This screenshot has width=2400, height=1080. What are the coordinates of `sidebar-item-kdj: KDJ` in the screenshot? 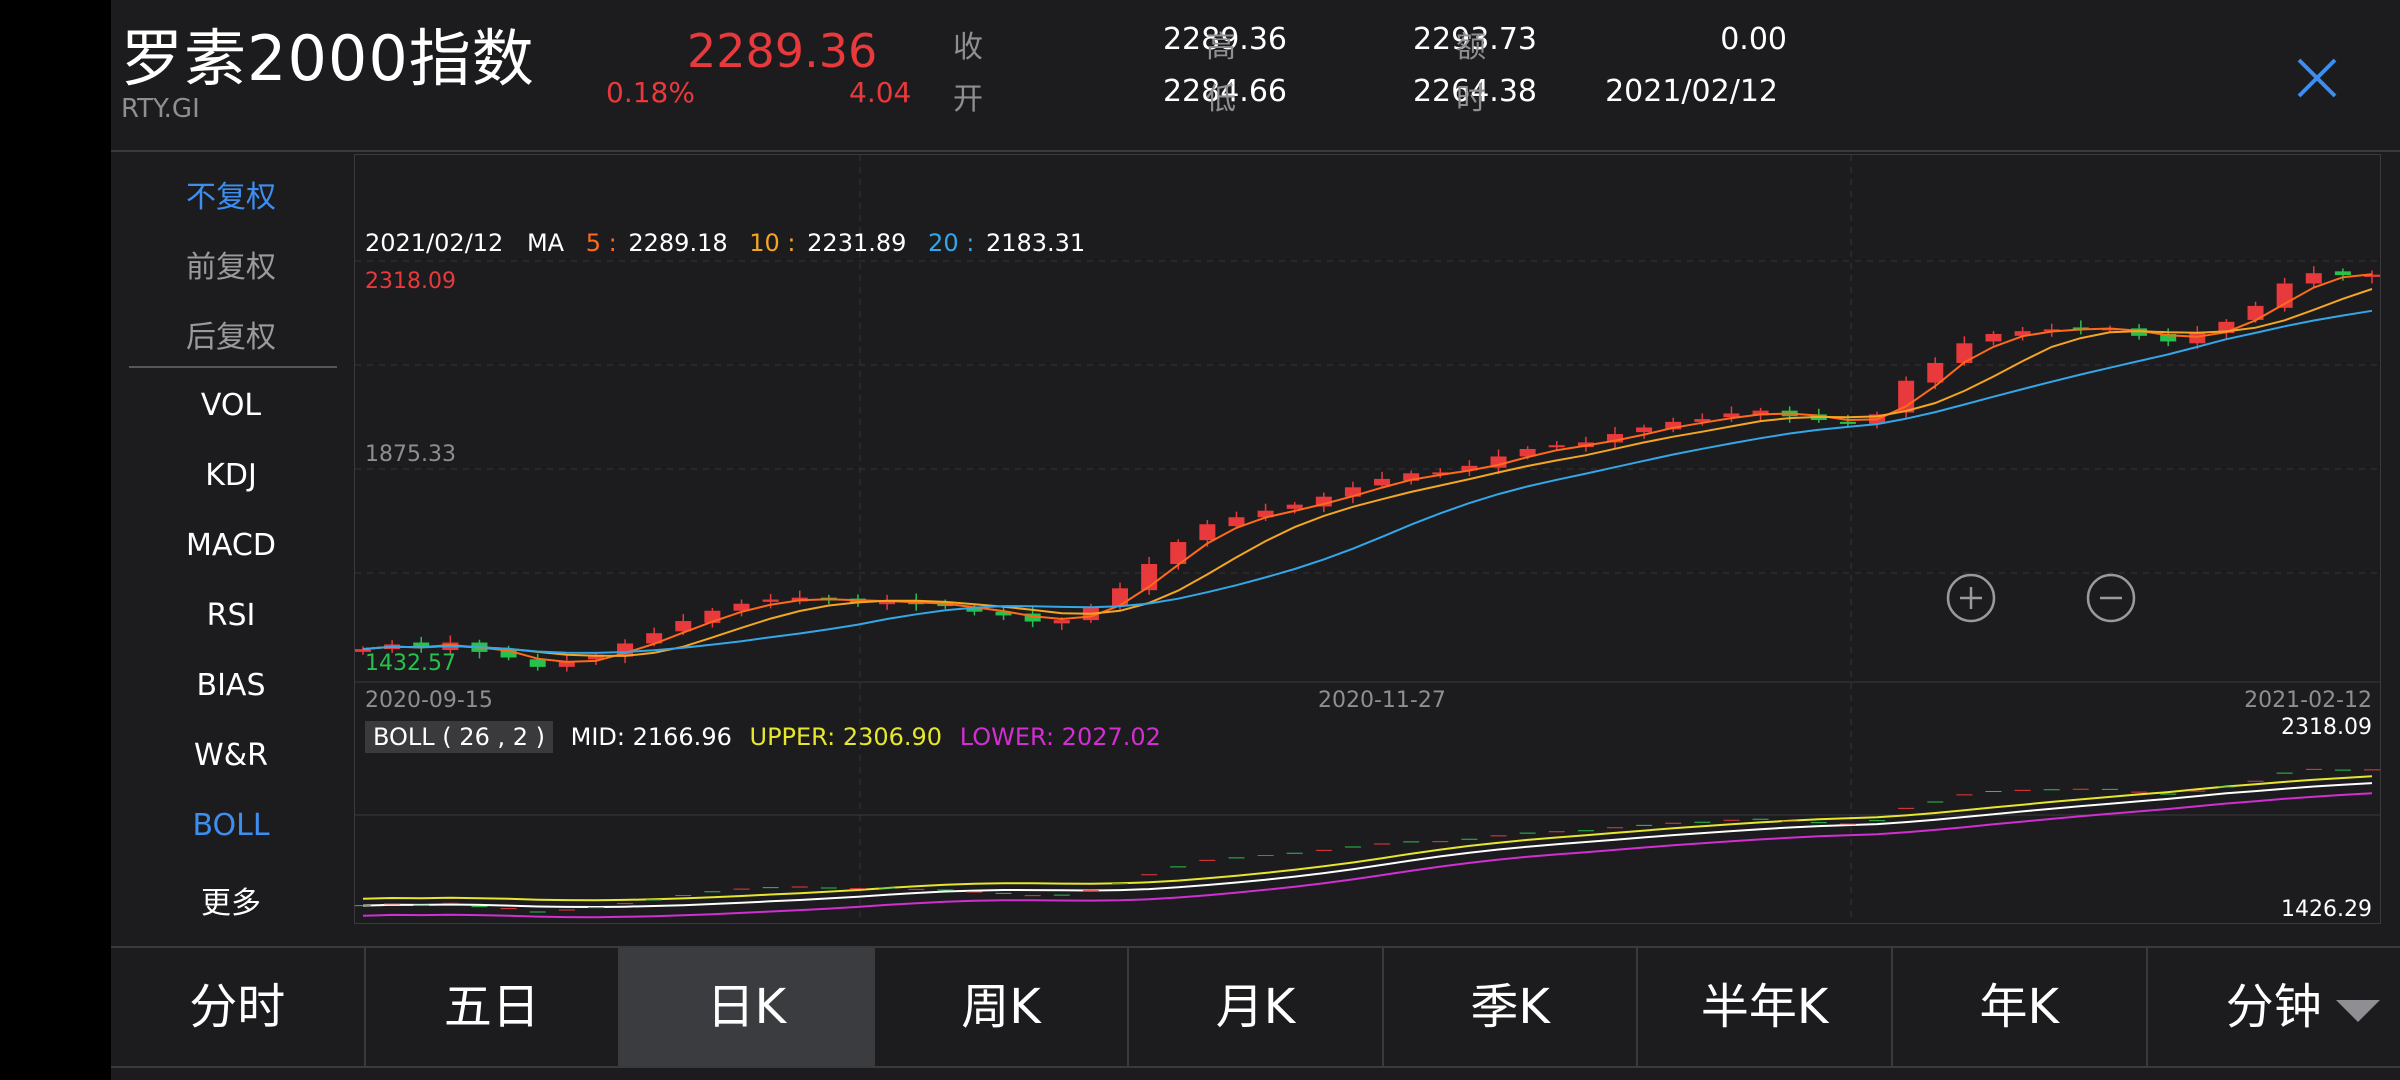 It's located at (231, 475).